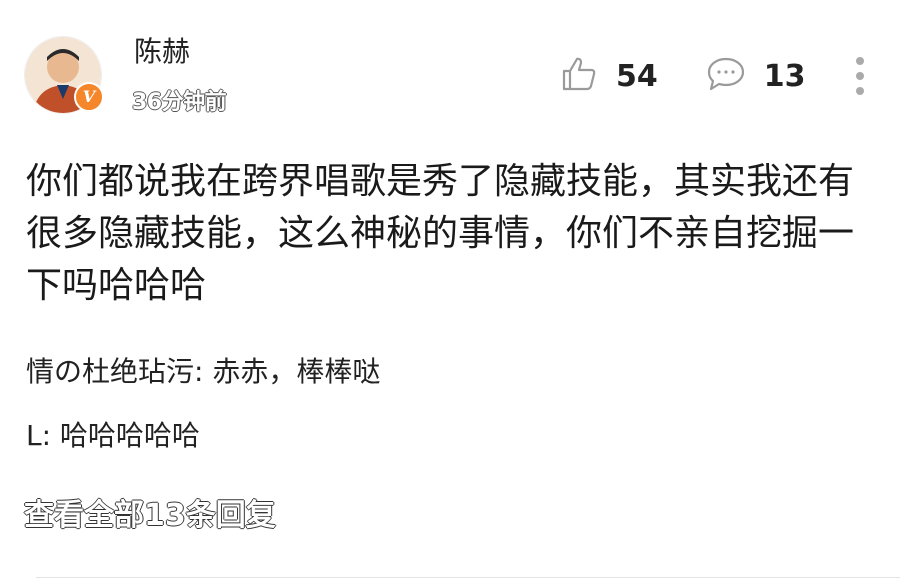 Image resolution: width=900 pixels, height=588 pixels. I want to click on author-name: 陈赫, so click(162, 50).